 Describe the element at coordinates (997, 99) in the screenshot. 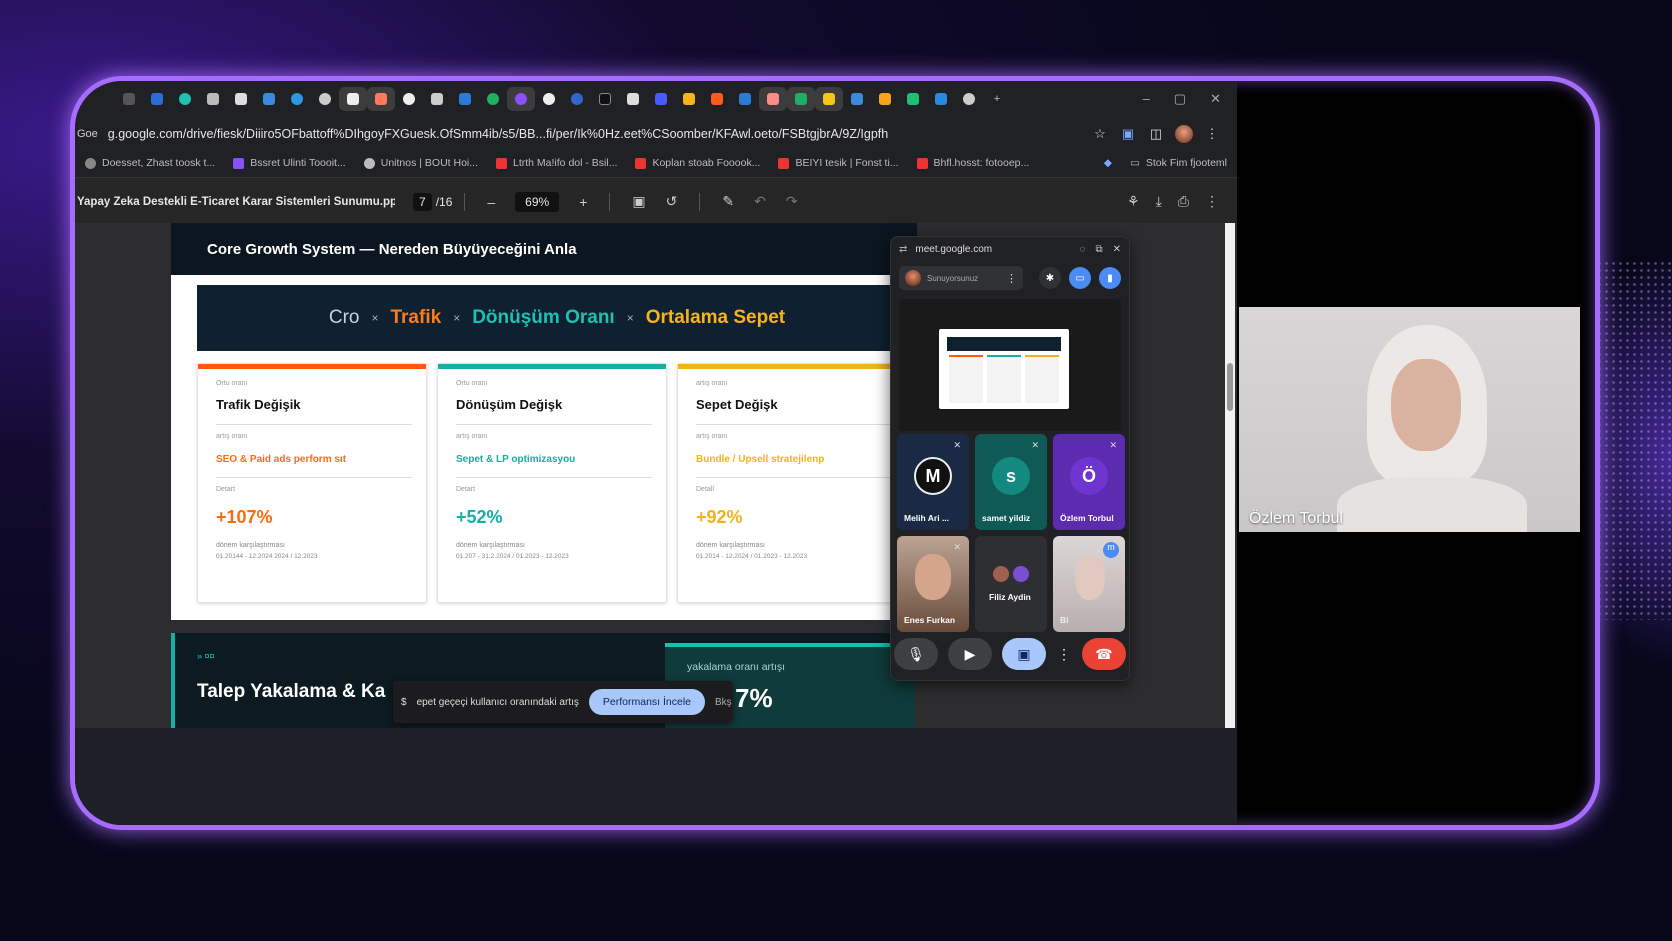

I see `new-tab-icon: +` at that location.